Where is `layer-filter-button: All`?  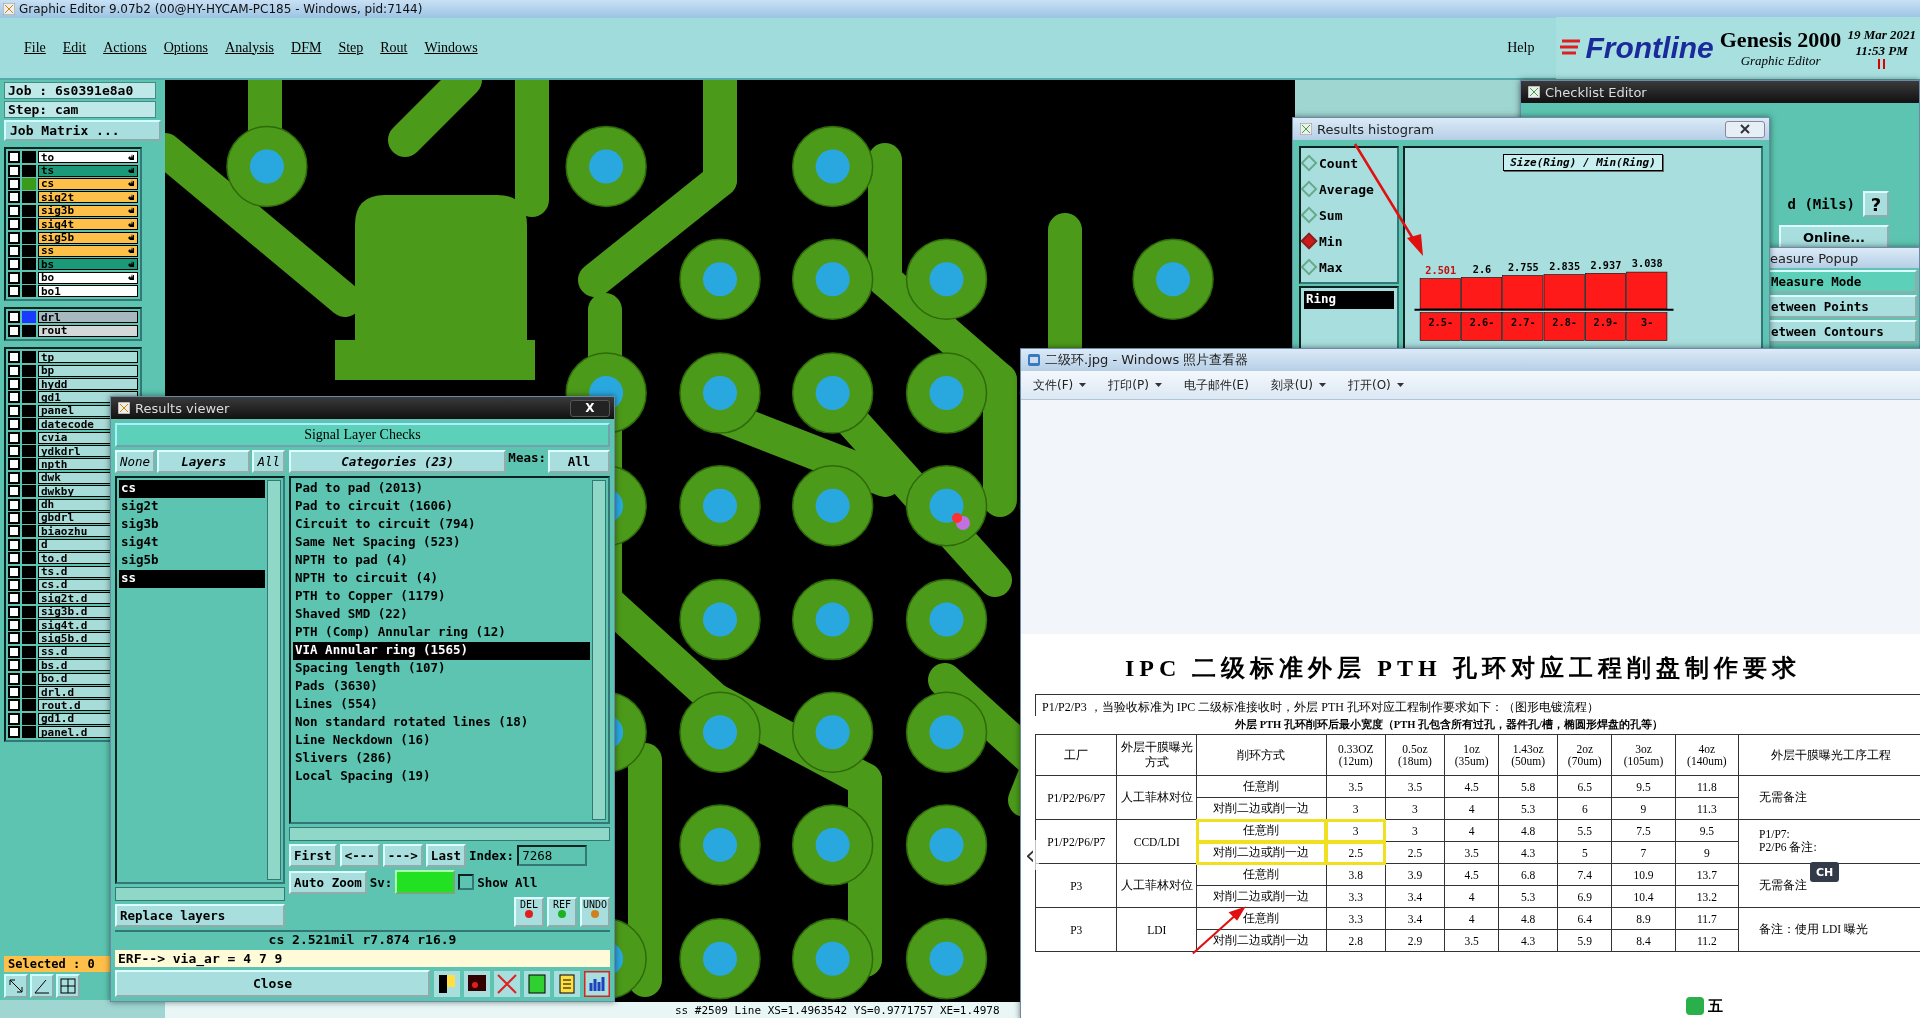 layer-filter-button: All is located at coordinates (268, 461).